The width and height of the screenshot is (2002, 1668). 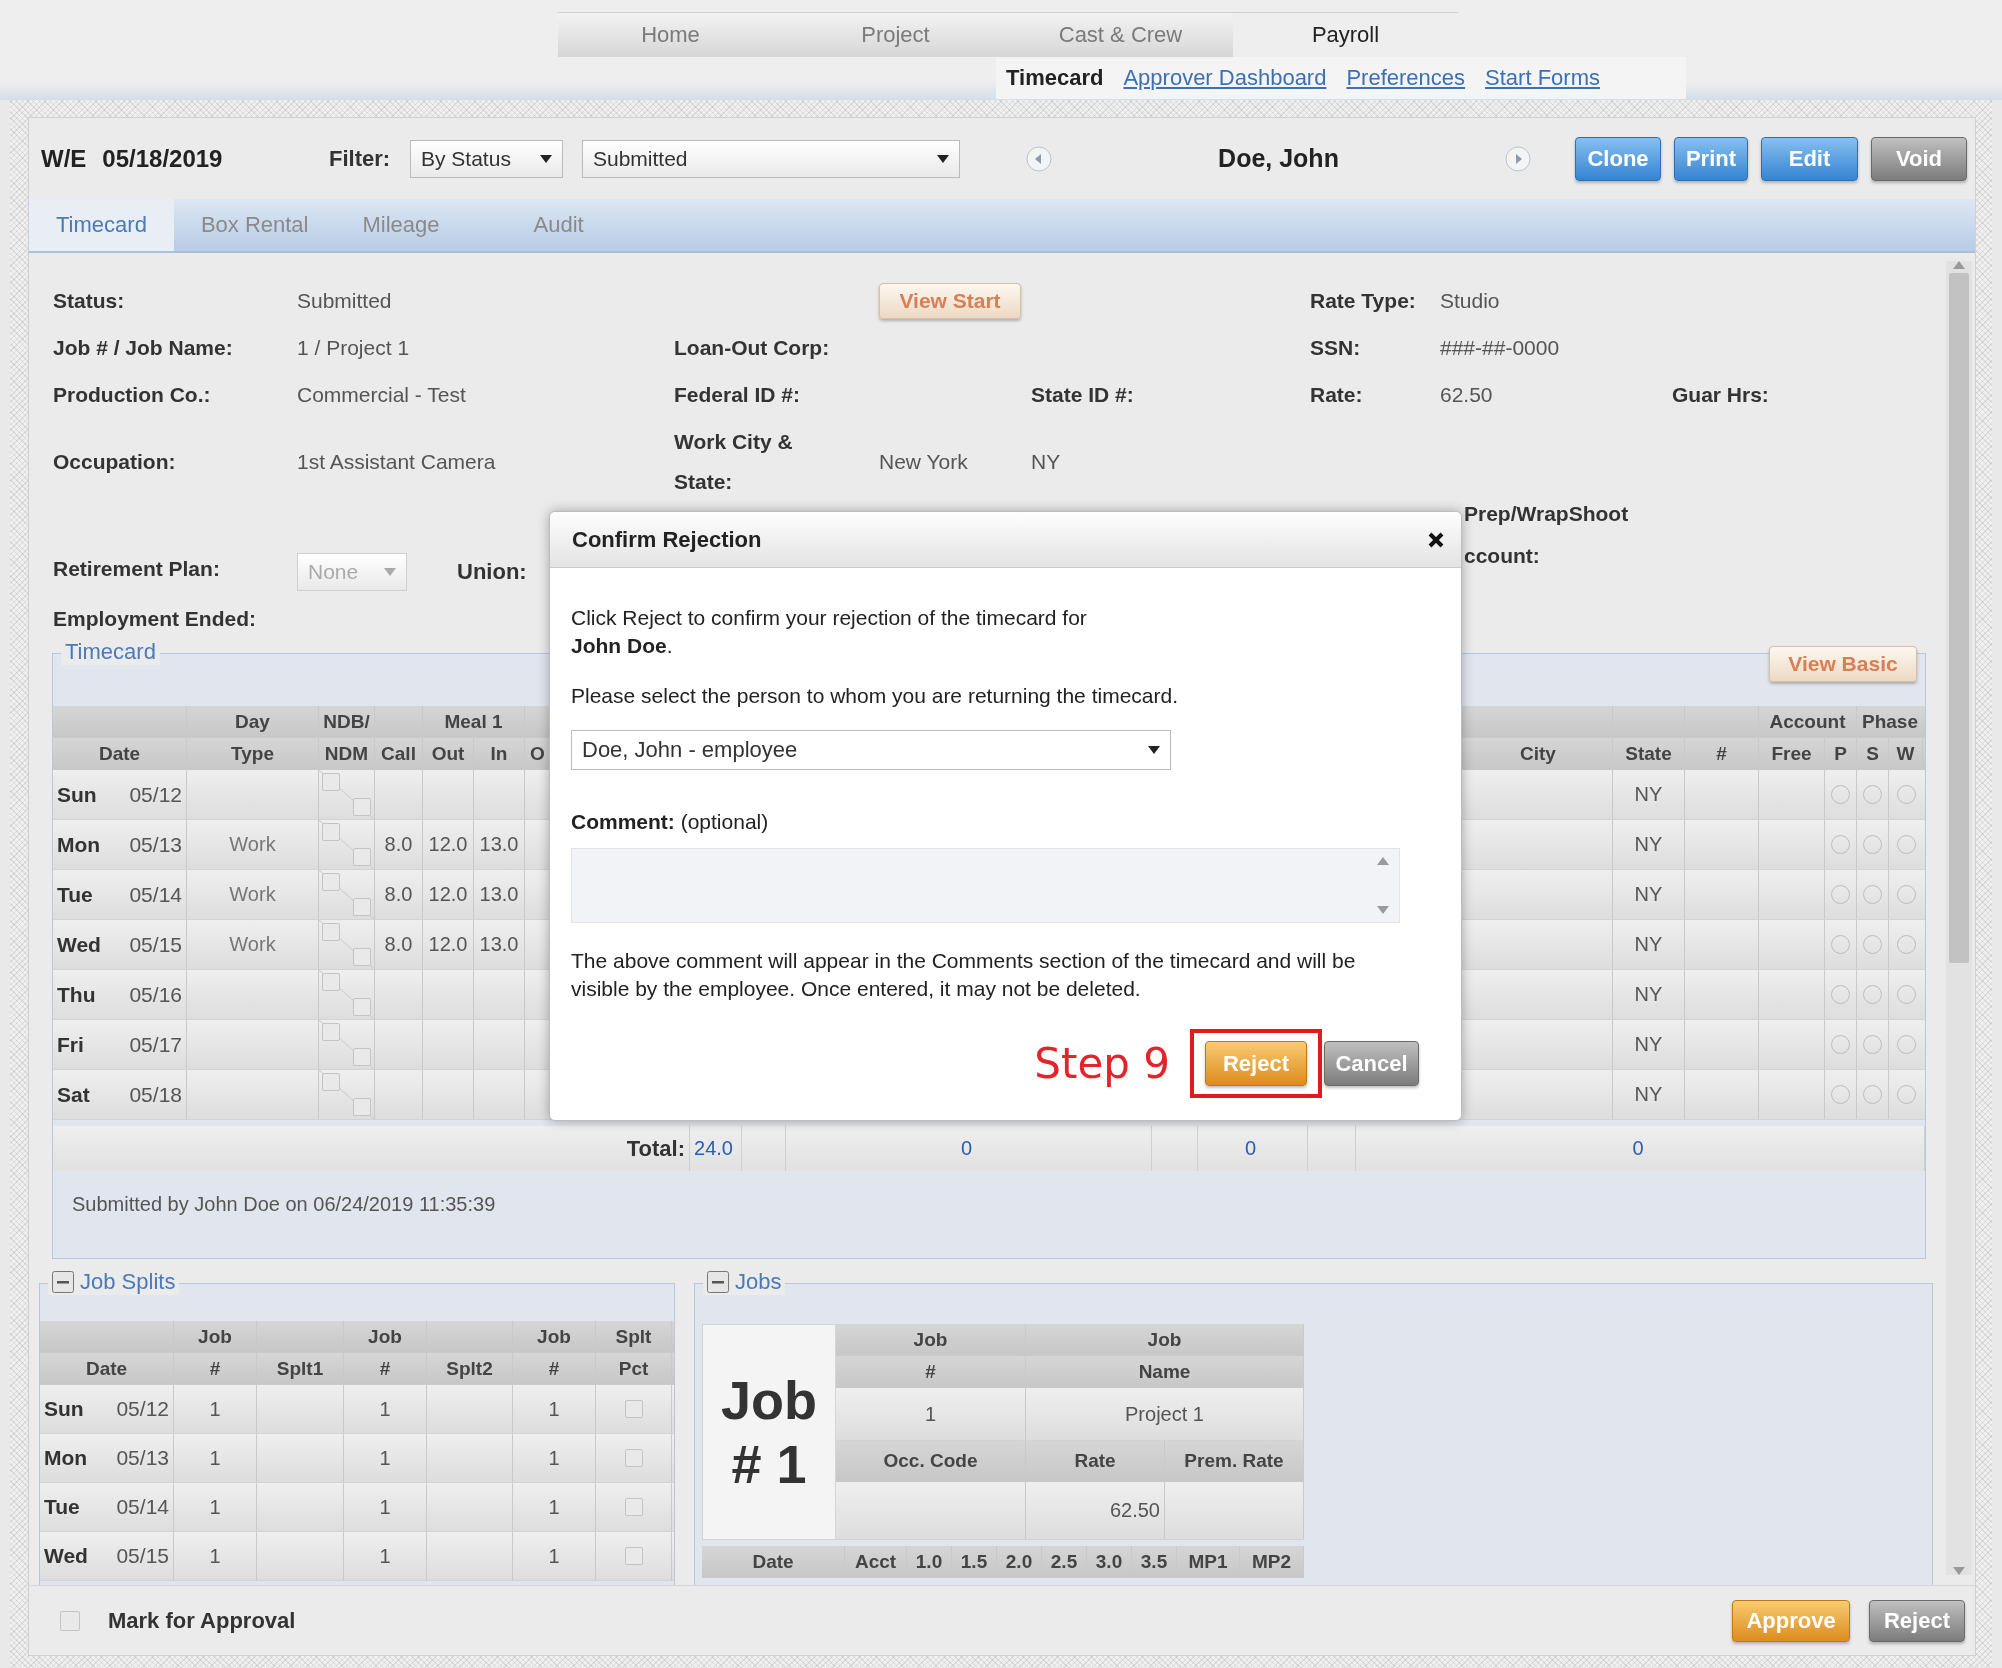 I want to click on tab: Box Rental, so click(x=254, y=225).